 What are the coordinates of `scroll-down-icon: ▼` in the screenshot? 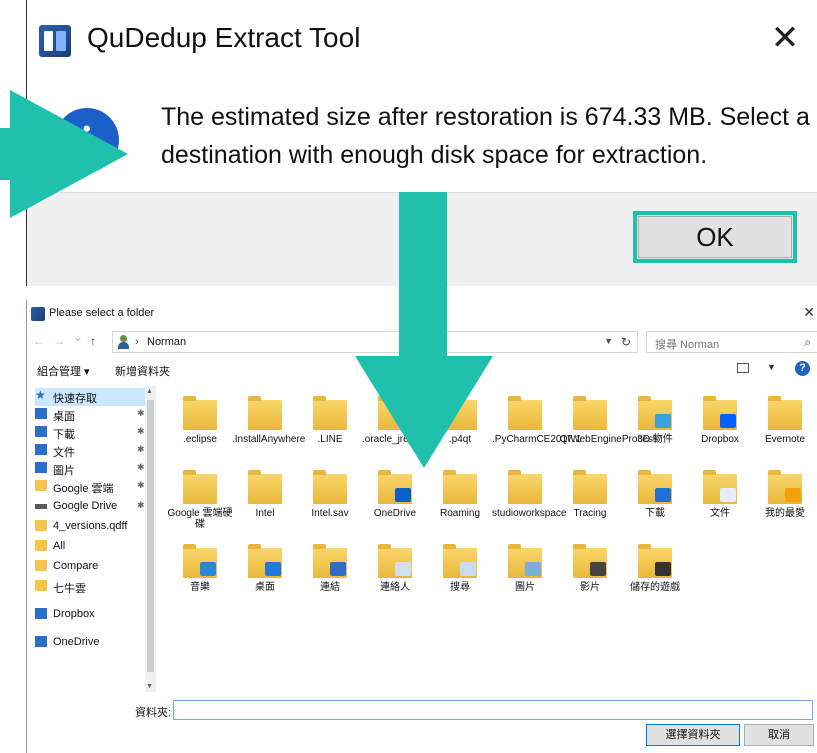 It's located at (149, 686).